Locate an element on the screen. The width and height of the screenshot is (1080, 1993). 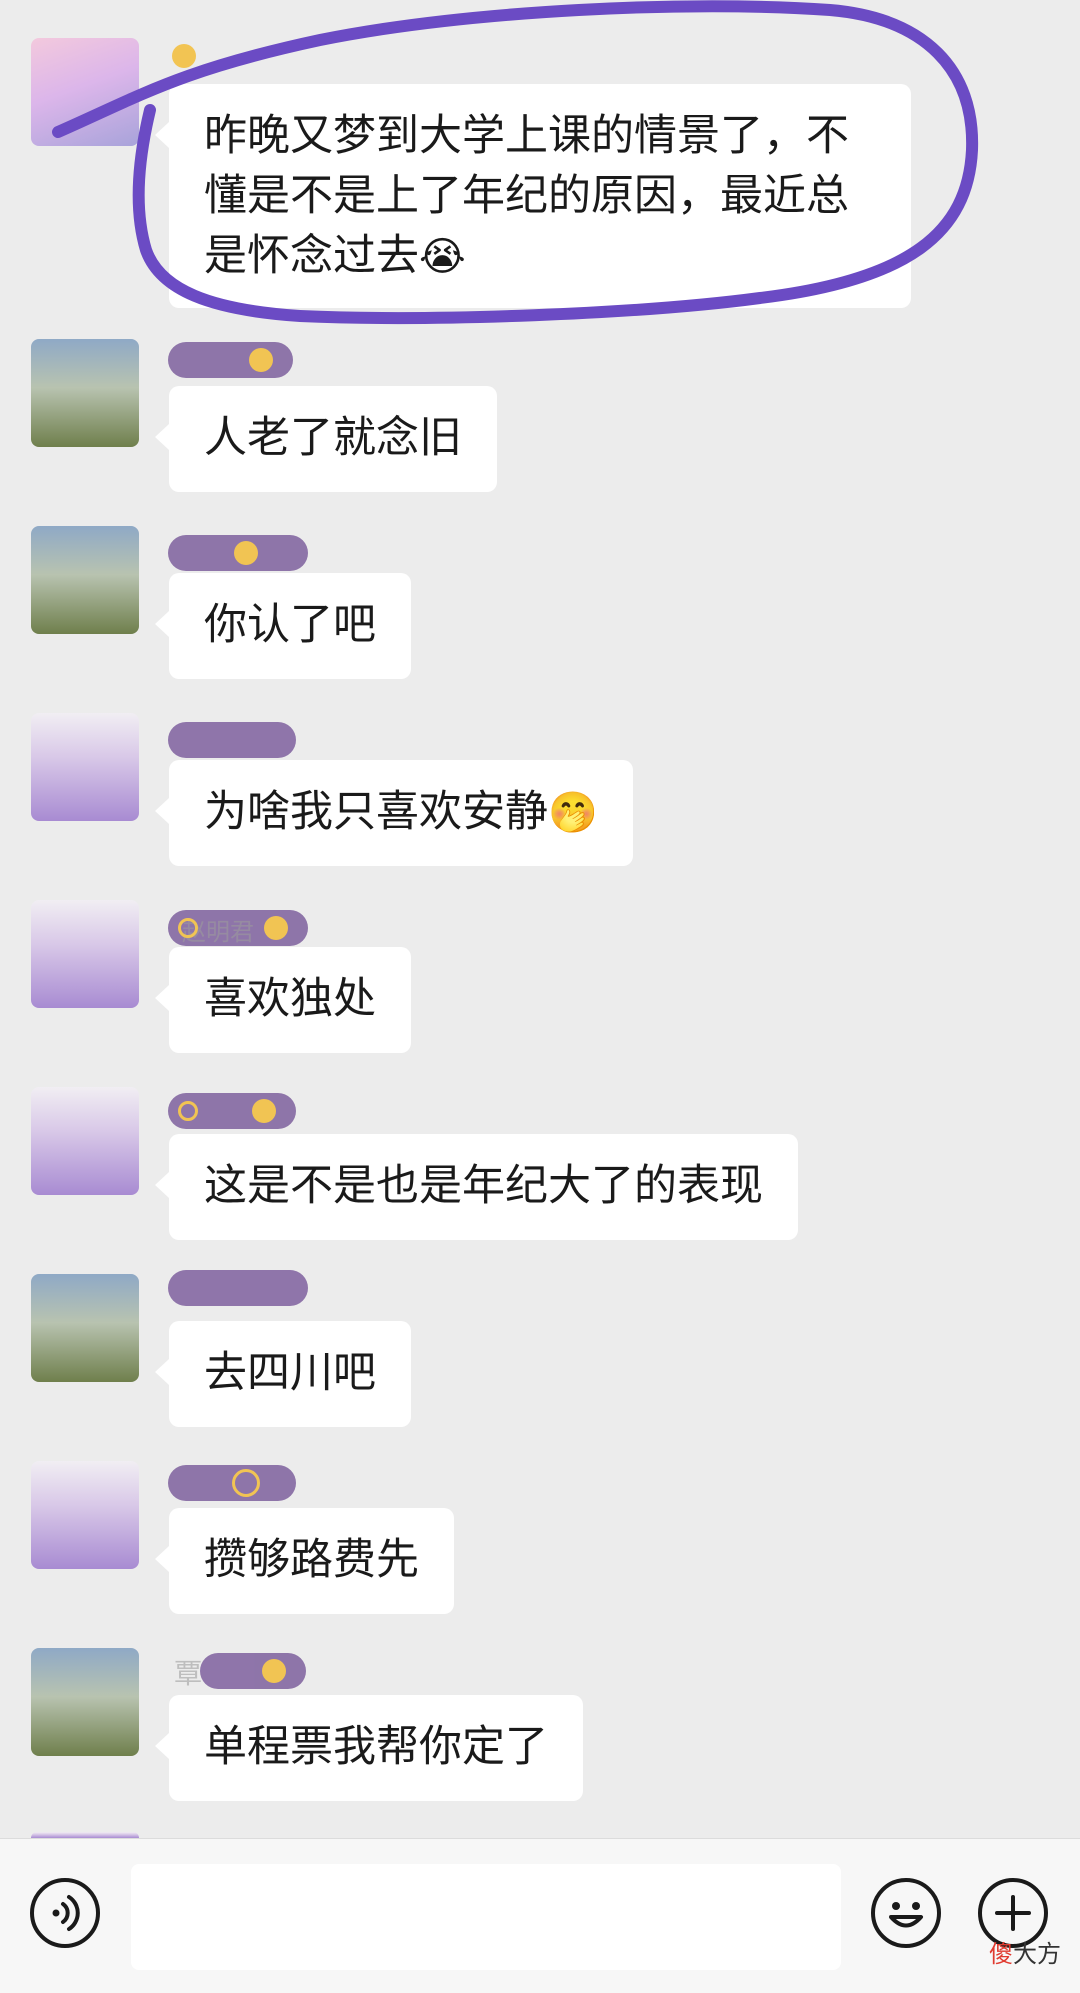
message-bubble: 喜欢独处 is located at coordinates (283, 1000).